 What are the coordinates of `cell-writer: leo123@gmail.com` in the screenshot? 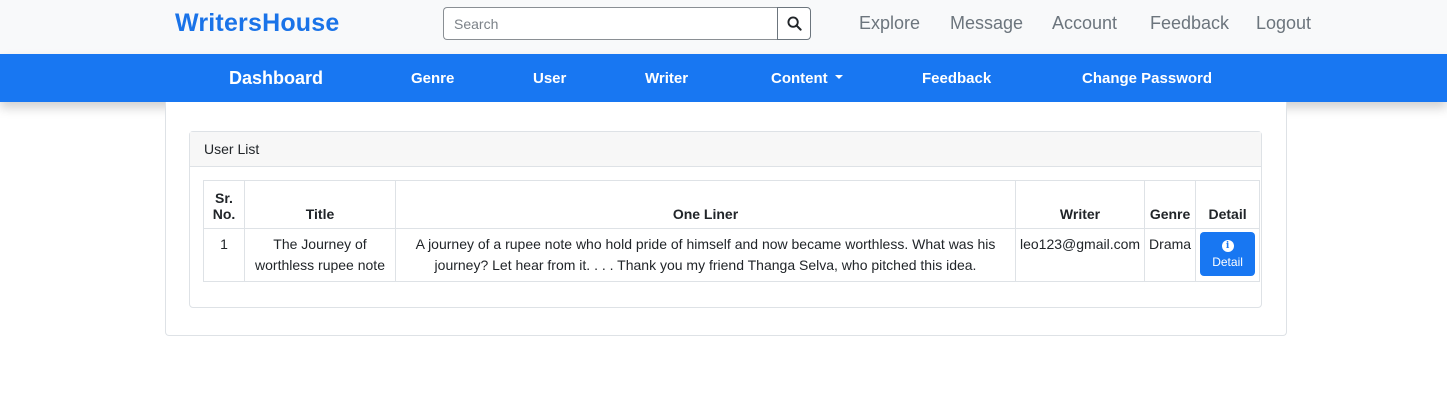 It's located at (1080, 255).